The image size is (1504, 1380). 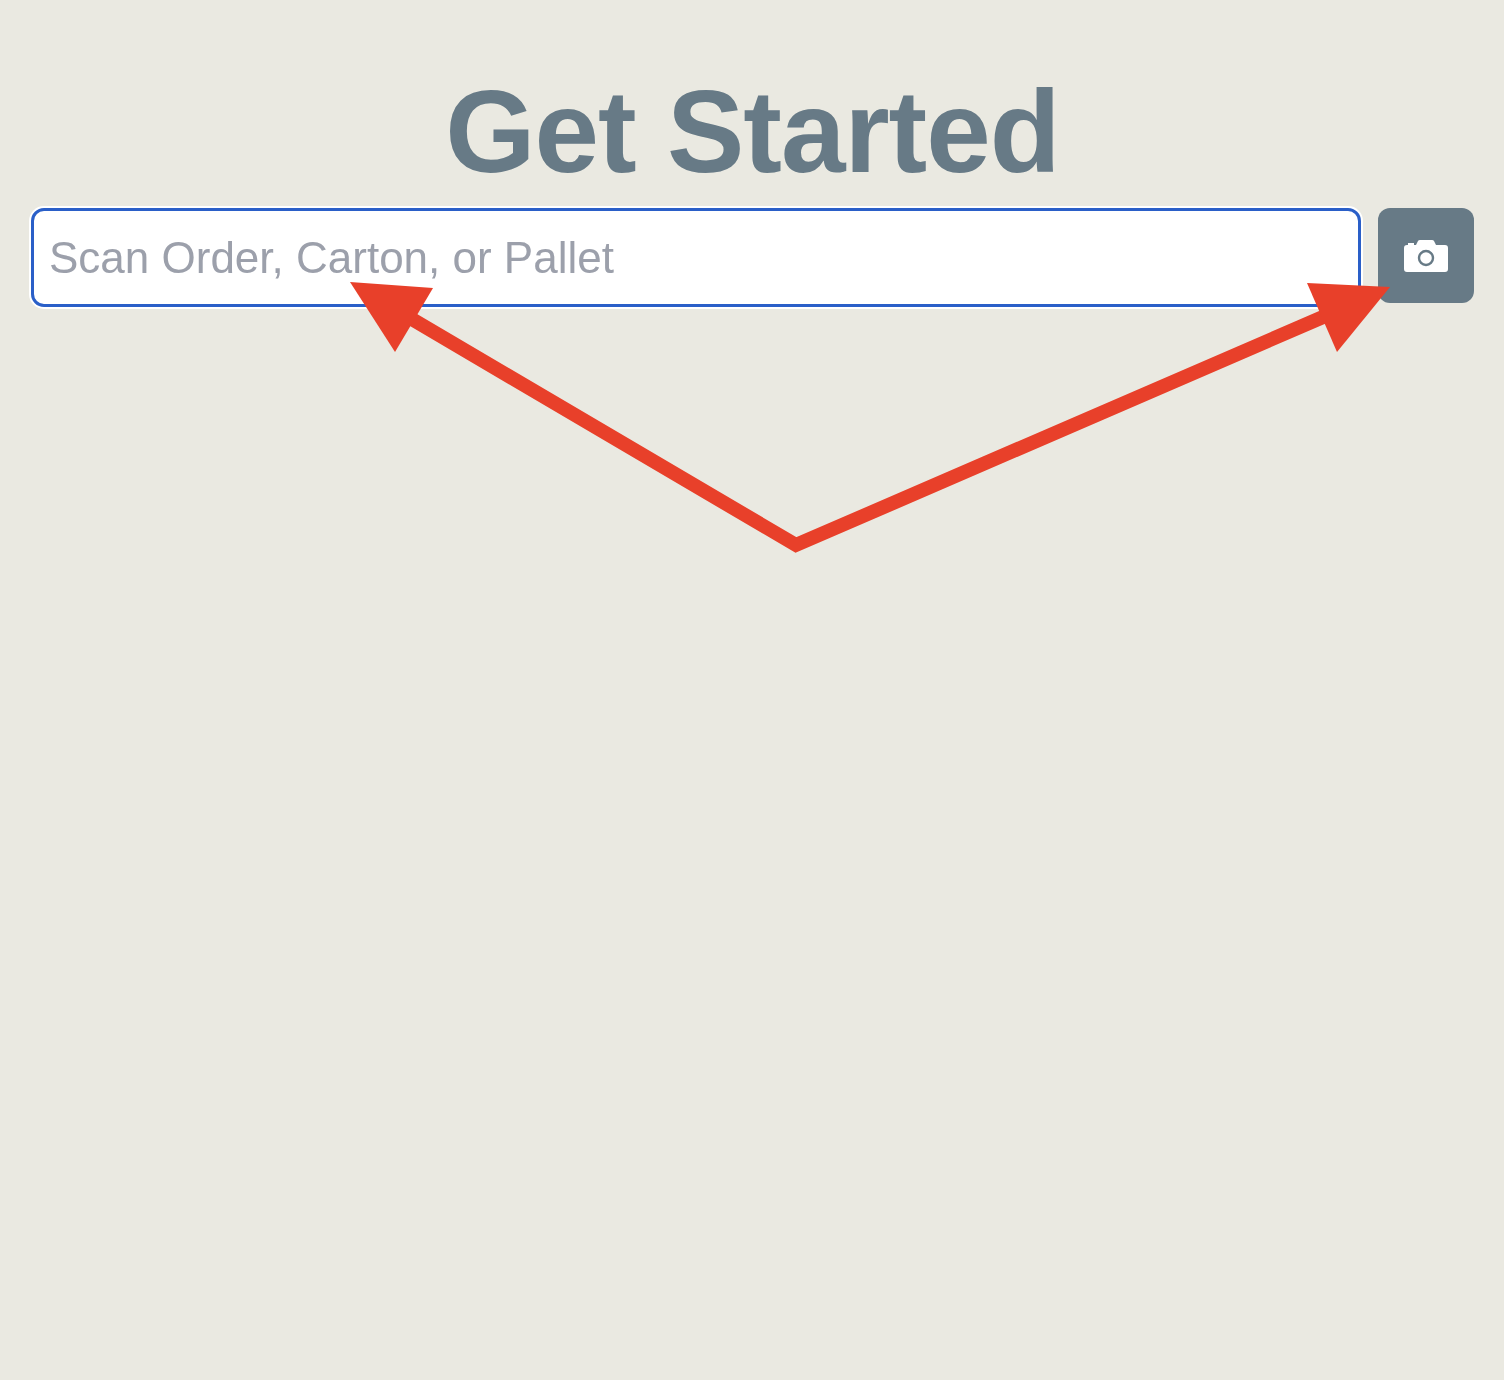 What do you see at coordinates (696, 257) in the screenshot?
I see `scan-field: Scan Order, Carton, or Pallet` at bounding box center [696, 257].